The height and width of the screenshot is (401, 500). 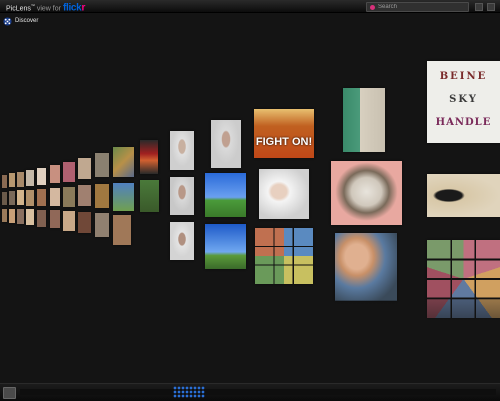 I want to click on discover-label: Discover, so click(x=27, y=21).